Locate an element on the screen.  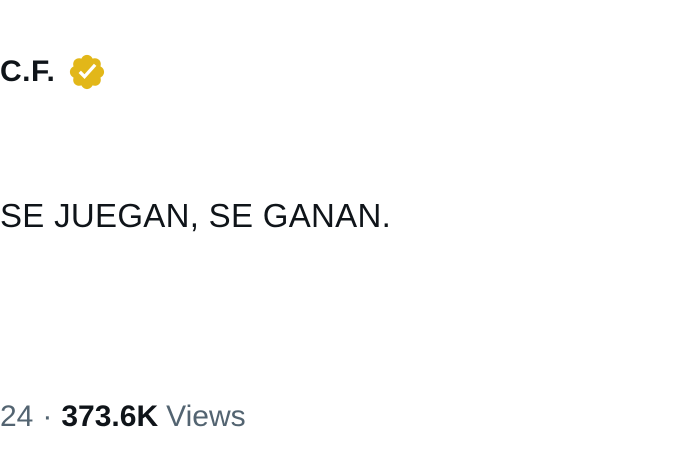
tweet-date: 24 is located at coordinates (16, 417).